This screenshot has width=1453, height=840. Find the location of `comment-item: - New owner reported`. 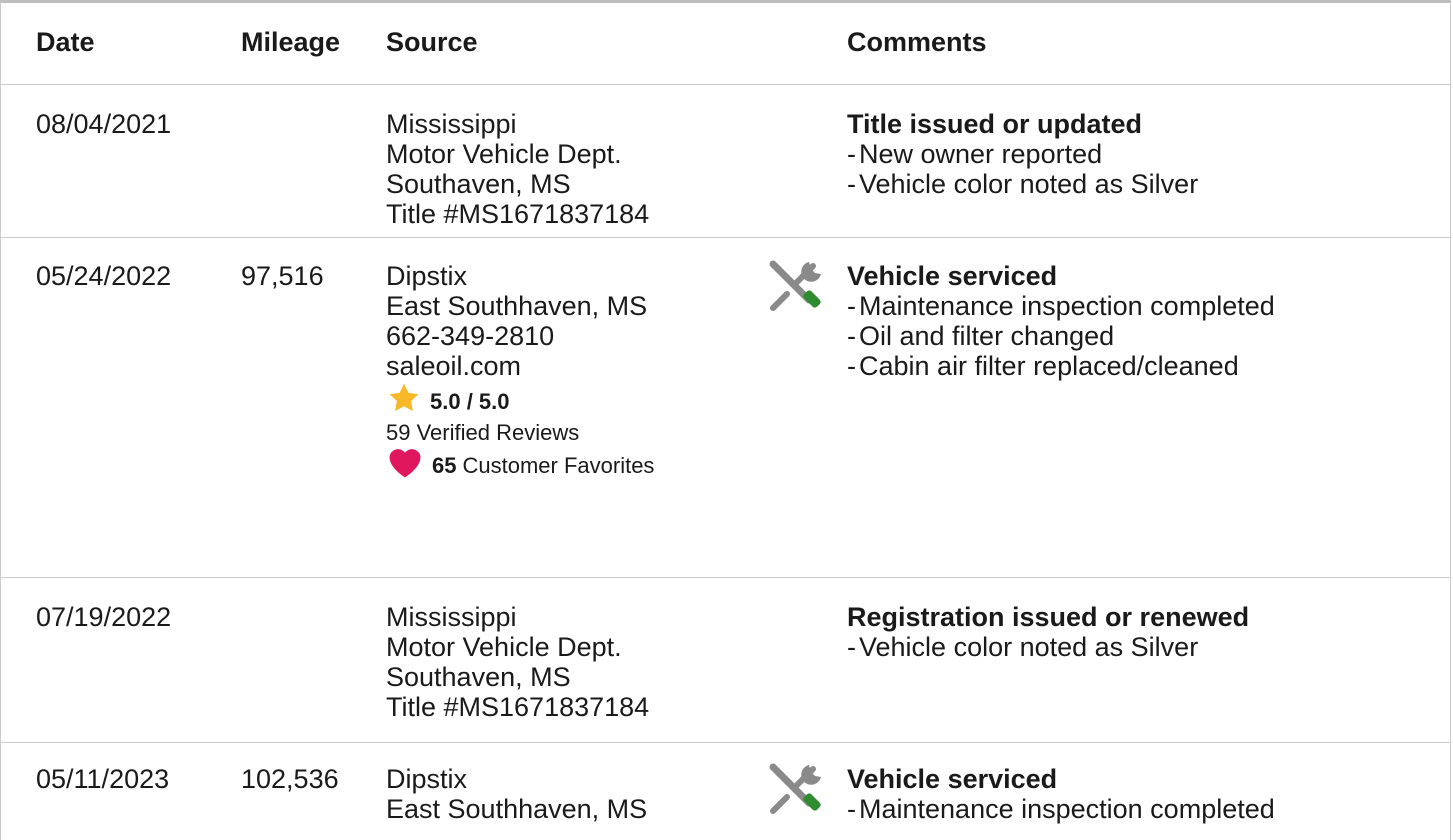

comment-item: - New owner reported is located at coordinates (975, 154).